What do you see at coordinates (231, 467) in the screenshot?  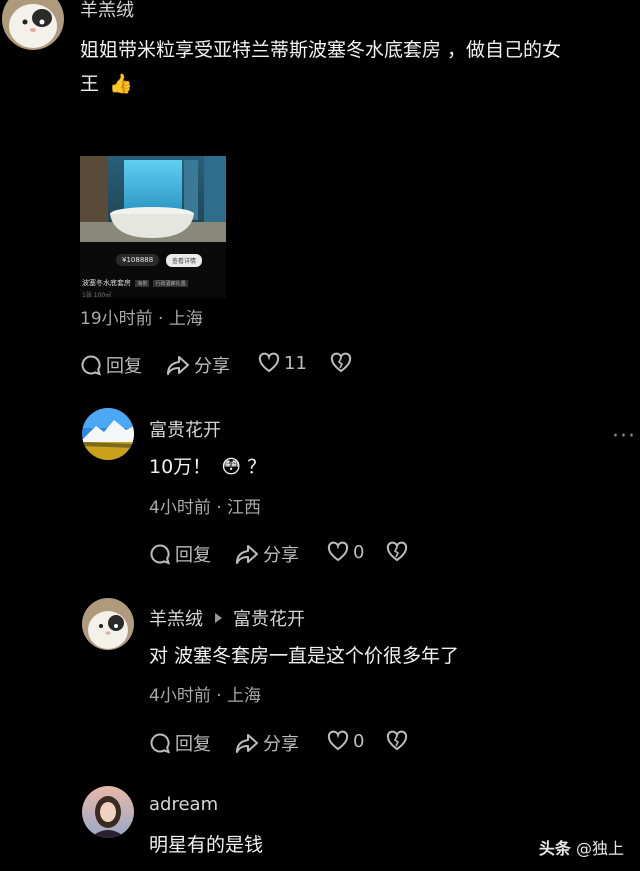 I see `flushed-face-emoji-icon: 😳` at bounding box center [231, 467].